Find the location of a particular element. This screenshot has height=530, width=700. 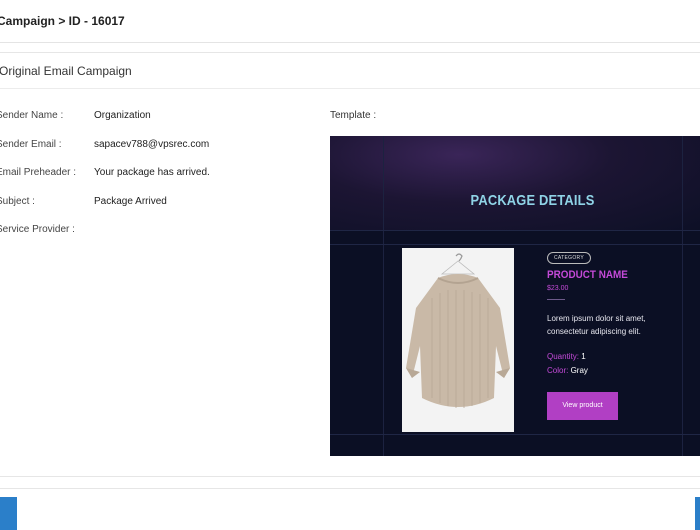

color-row: Color: Gray is located at coordinates (567, 370).